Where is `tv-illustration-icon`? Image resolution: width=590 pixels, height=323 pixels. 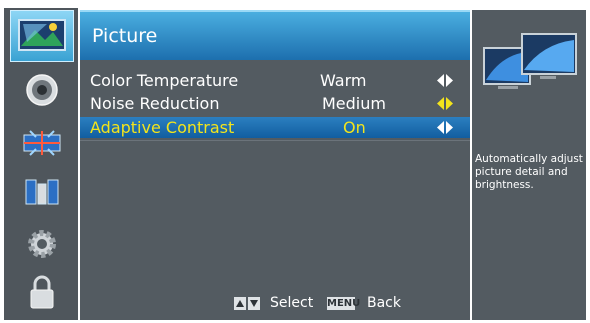 tv-illustration-icon is located at coordinates (530, 61).